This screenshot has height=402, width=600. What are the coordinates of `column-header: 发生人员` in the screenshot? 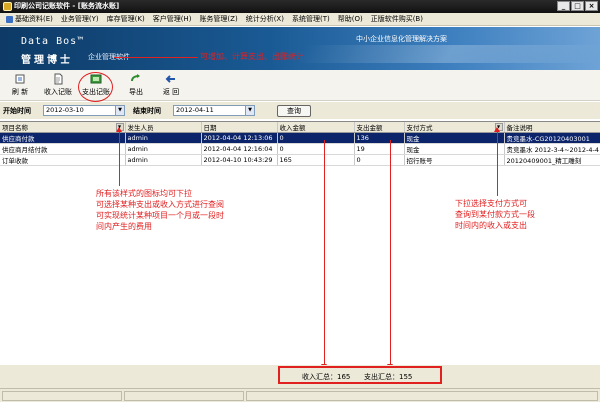 It's located at (163, 127).